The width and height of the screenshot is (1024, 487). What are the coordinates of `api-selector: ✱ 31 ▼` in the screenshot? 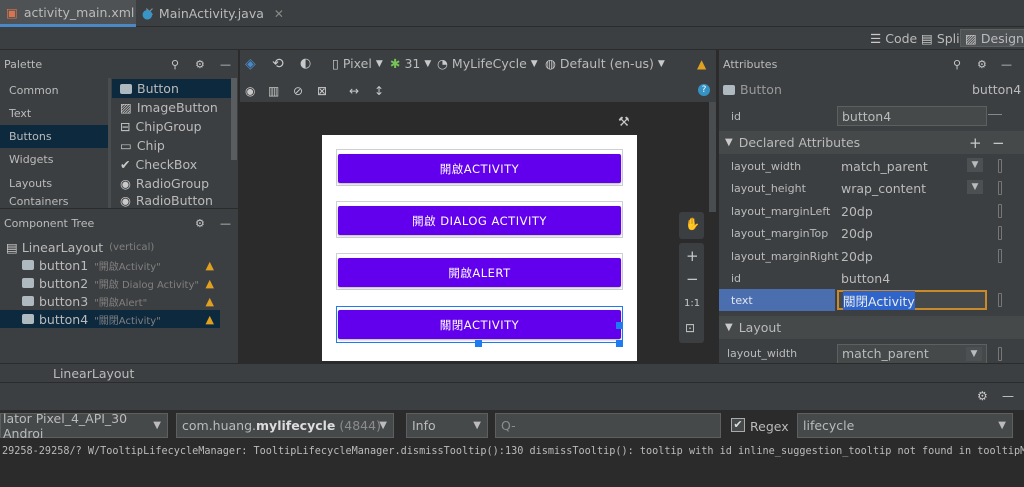 It's located at (410, 63).